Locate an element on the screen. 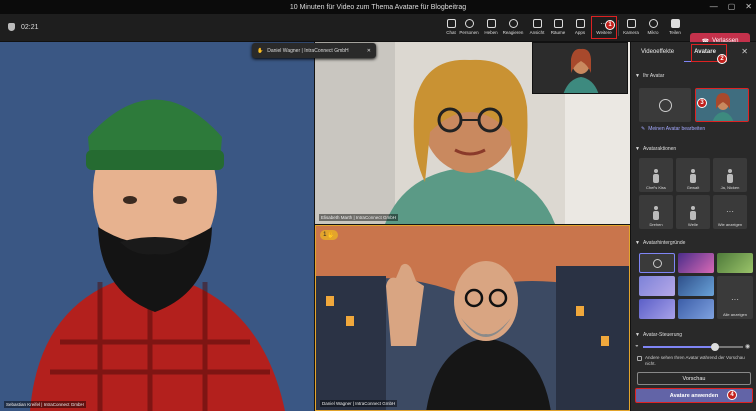  minimize-button: — is located at coordinates (714, 6).